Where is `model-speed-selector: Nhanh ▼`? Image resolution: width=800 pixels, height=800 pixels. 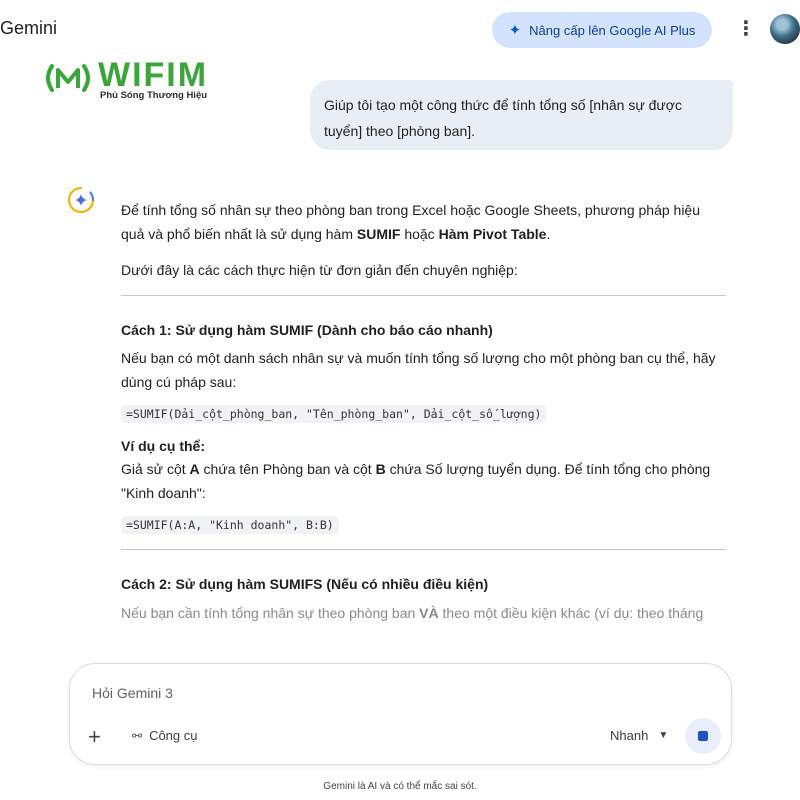 model-speed-selector: Nhanh ▼ is located at coordinates (639, 735).